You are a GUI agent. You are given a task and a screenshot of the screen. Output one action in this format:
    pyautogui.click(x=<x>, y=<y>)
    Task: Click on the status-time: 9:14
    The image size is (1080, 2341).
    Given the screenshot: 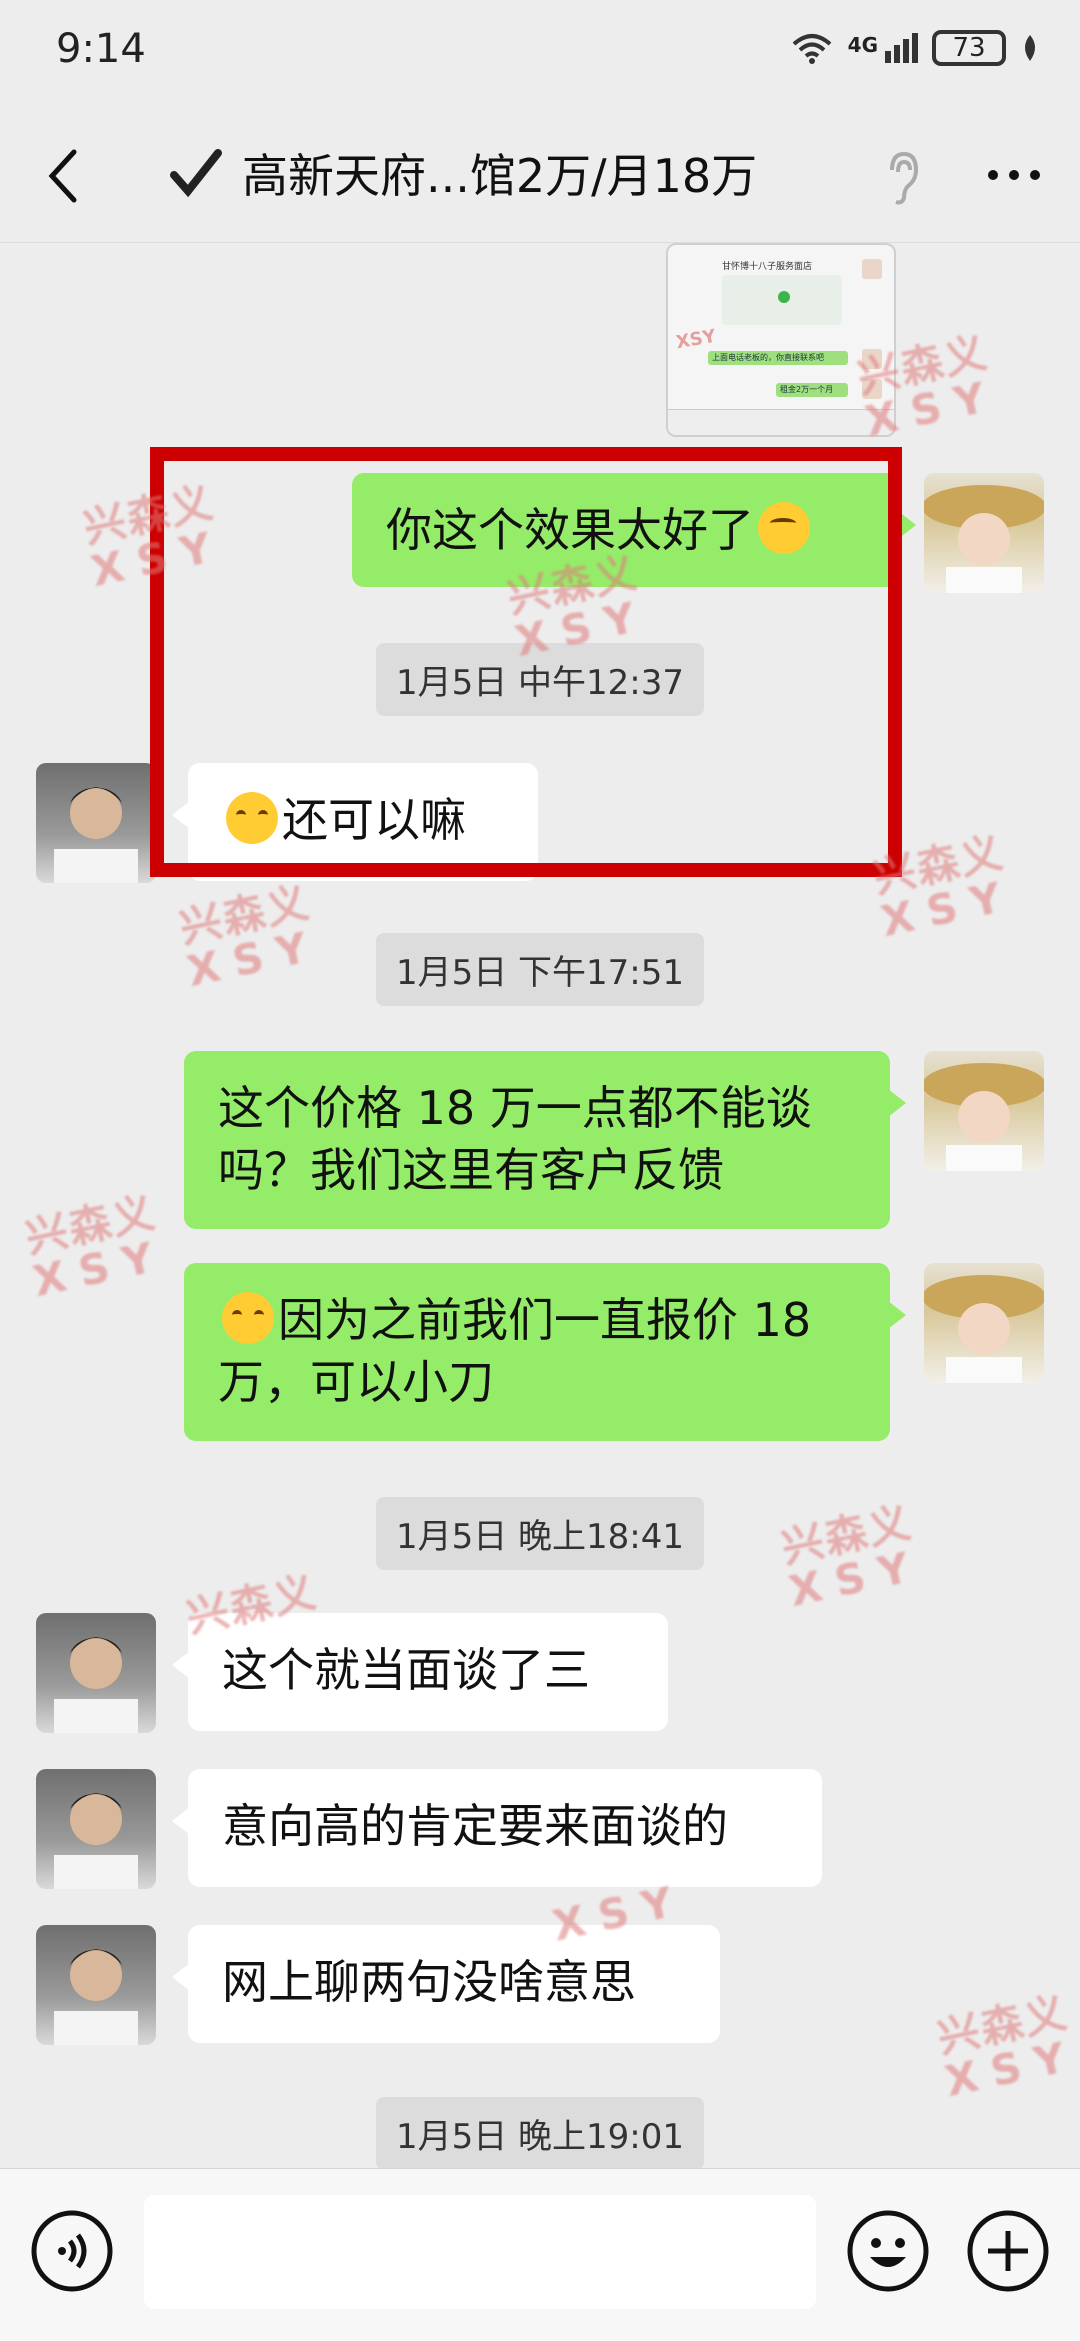 What is the action you would take?
    pyautogui.click(x=101, y=49)
    